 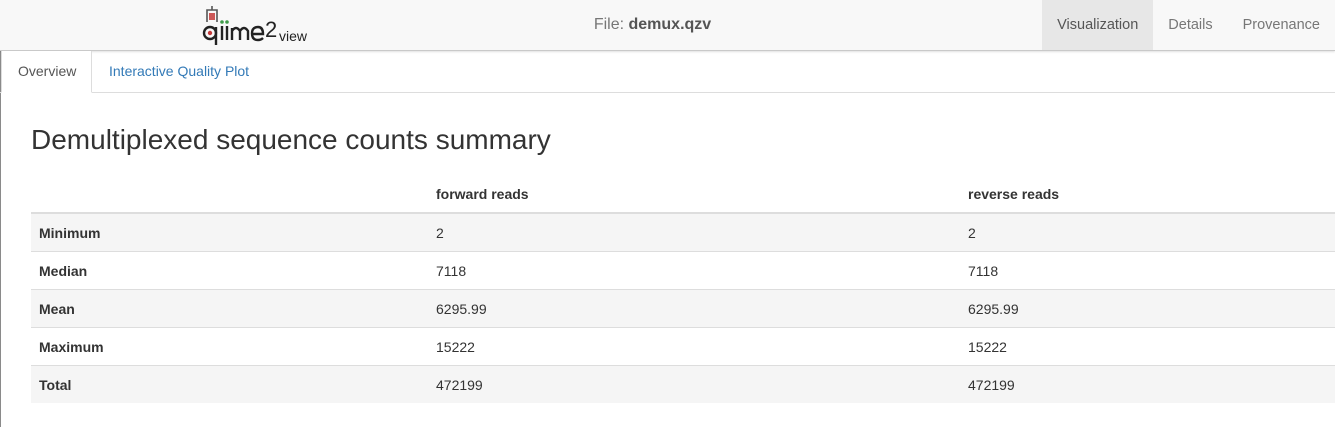 I want to click on header-forward-reads: forward reads, so click(x=694, y=195).